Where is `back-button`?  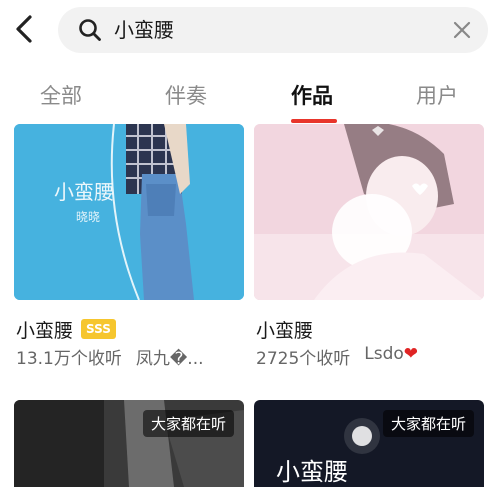 back-button is located at coordinates (26, 29).